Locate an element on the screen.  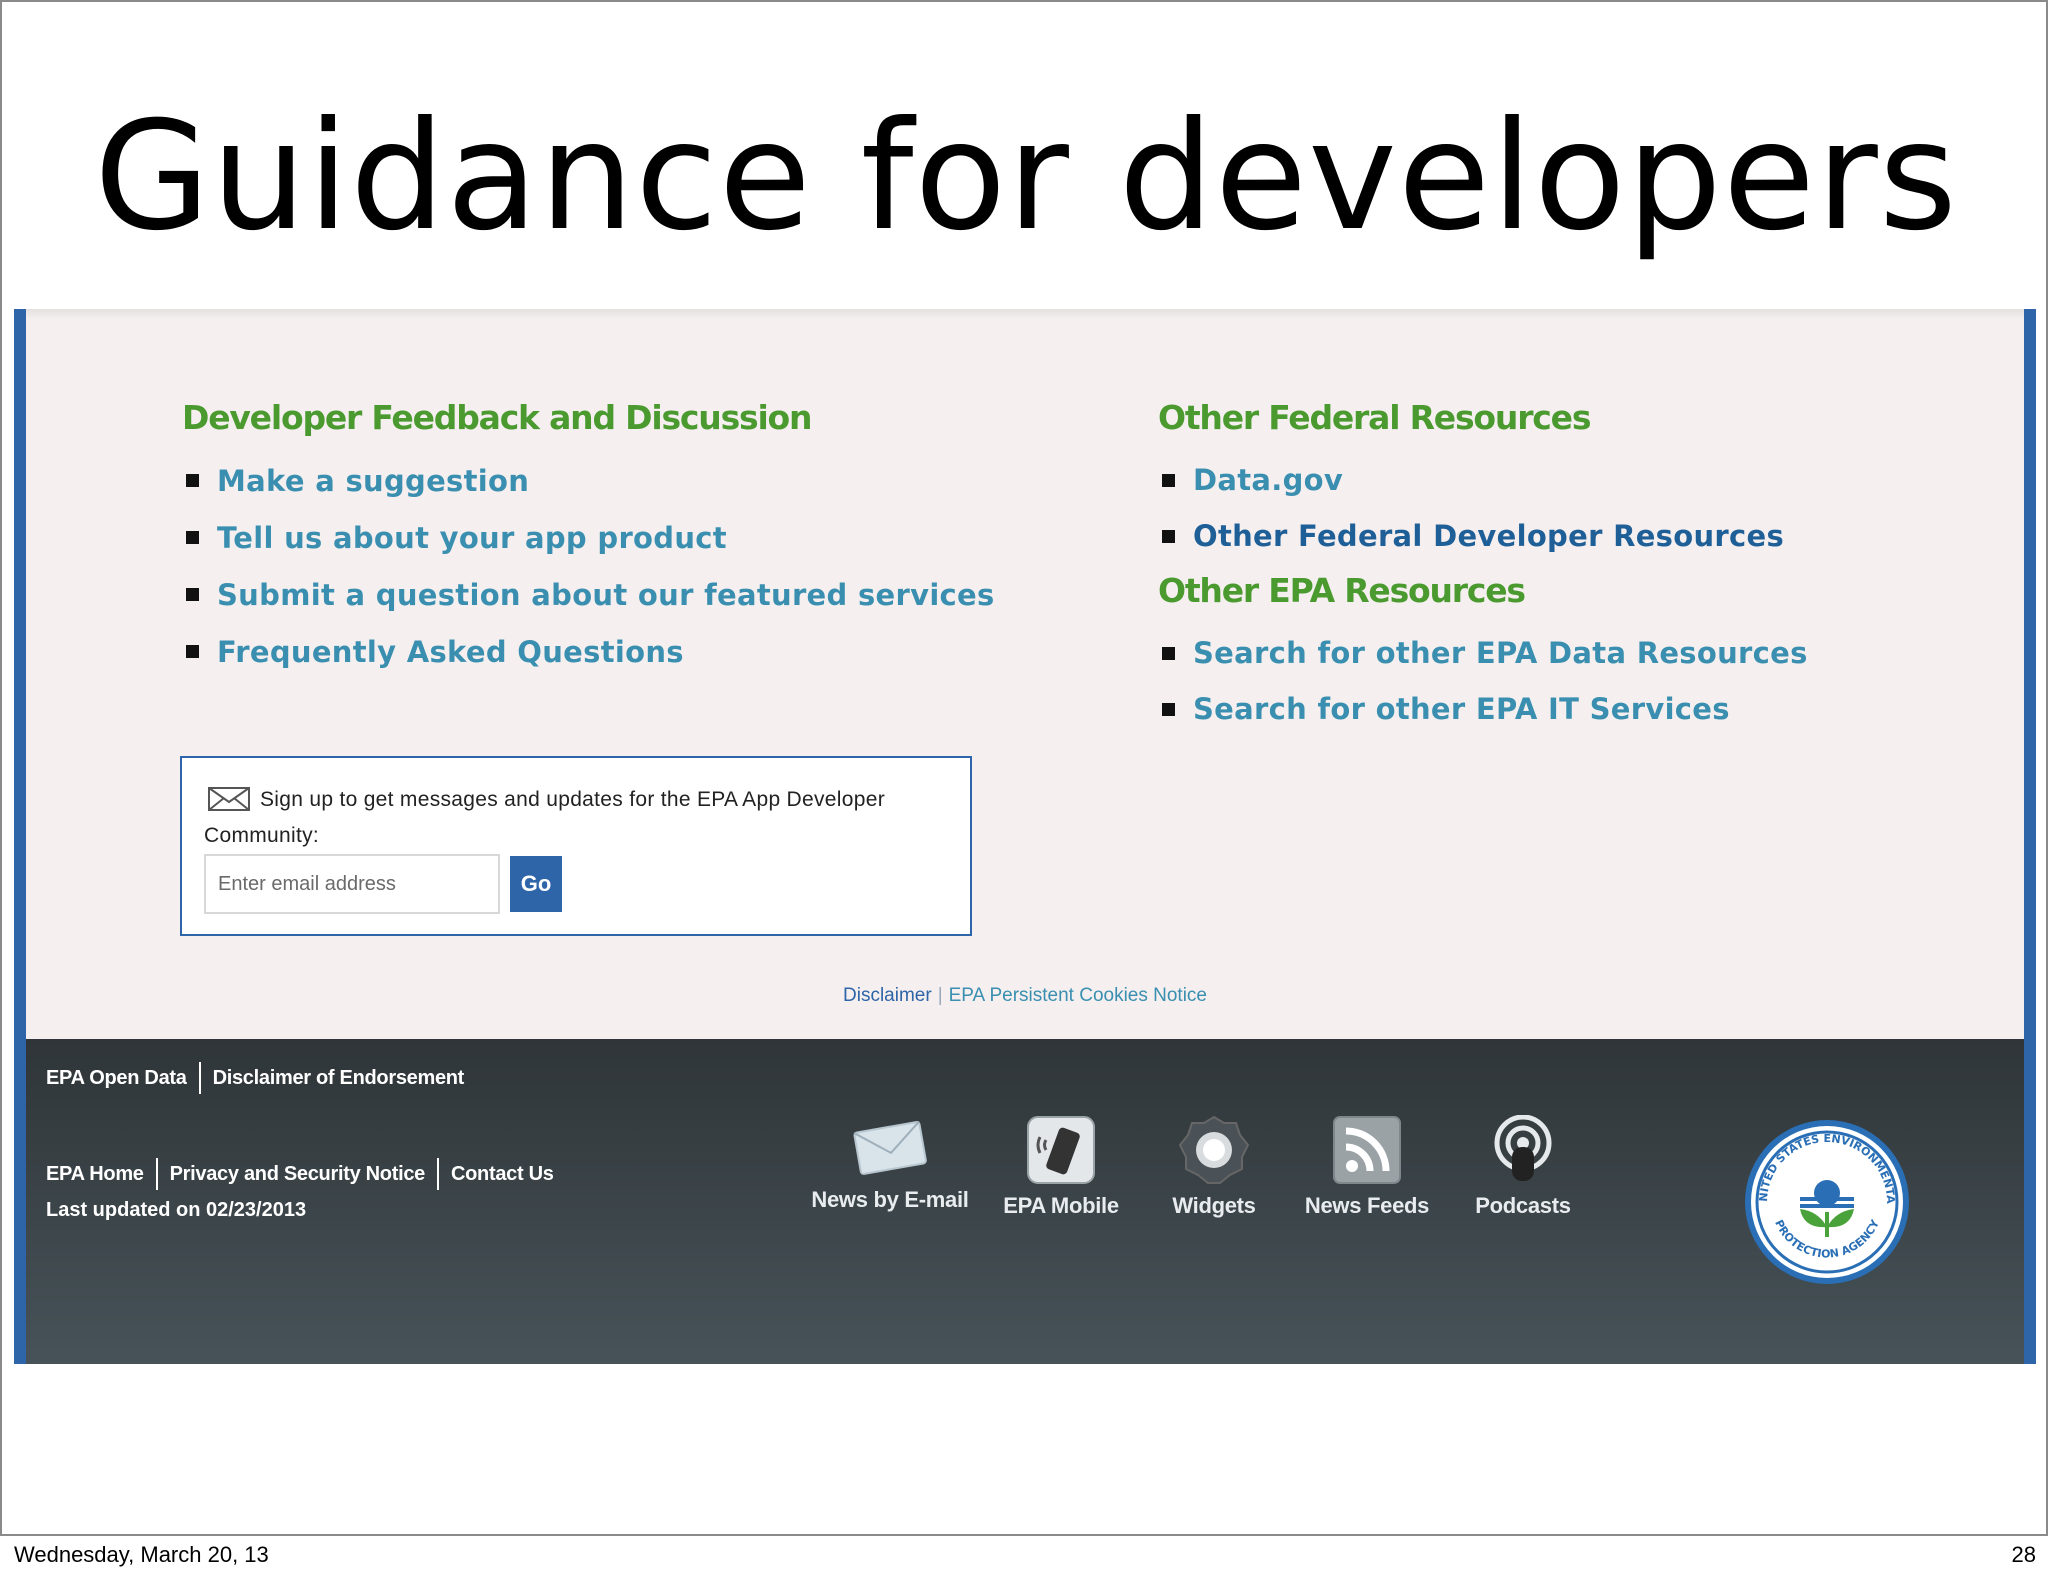
list-item: Other Federal Developer Resources is located at coordinates (1483, 536).